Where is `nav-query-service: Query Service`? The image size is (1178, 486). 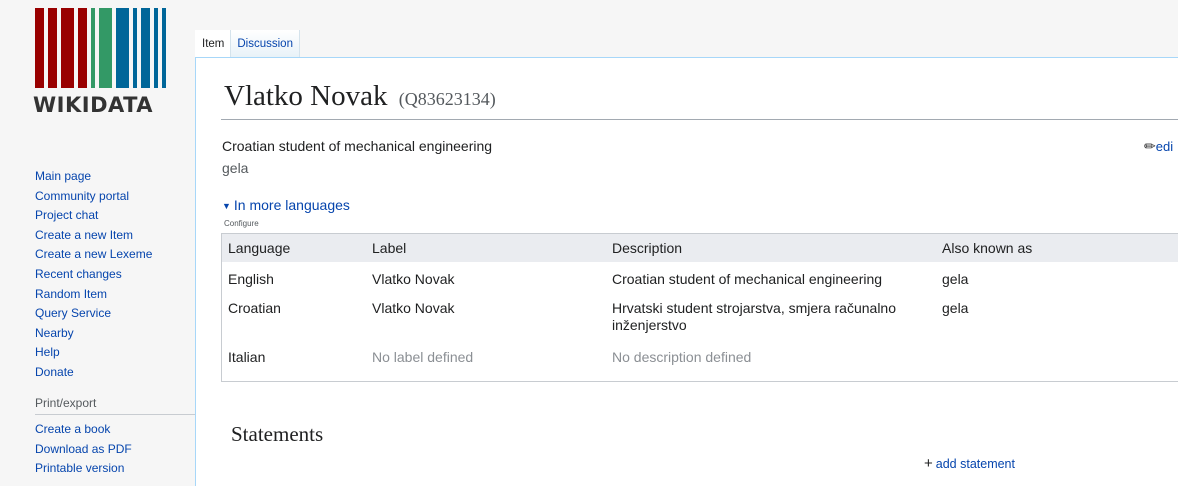
nav-query-service: Query Service is located at coordinates (93, 314).